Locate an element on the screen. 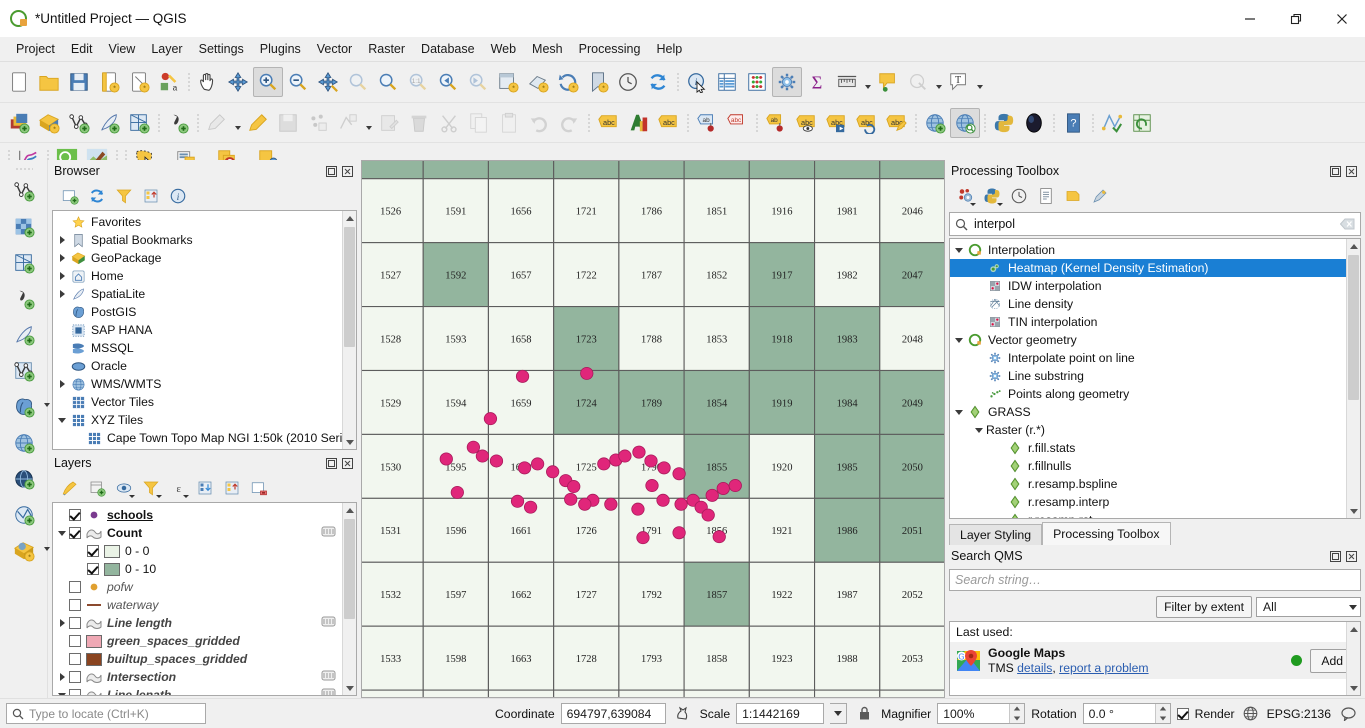  add-raster-layer-icon is located at coordinates (24, 227).